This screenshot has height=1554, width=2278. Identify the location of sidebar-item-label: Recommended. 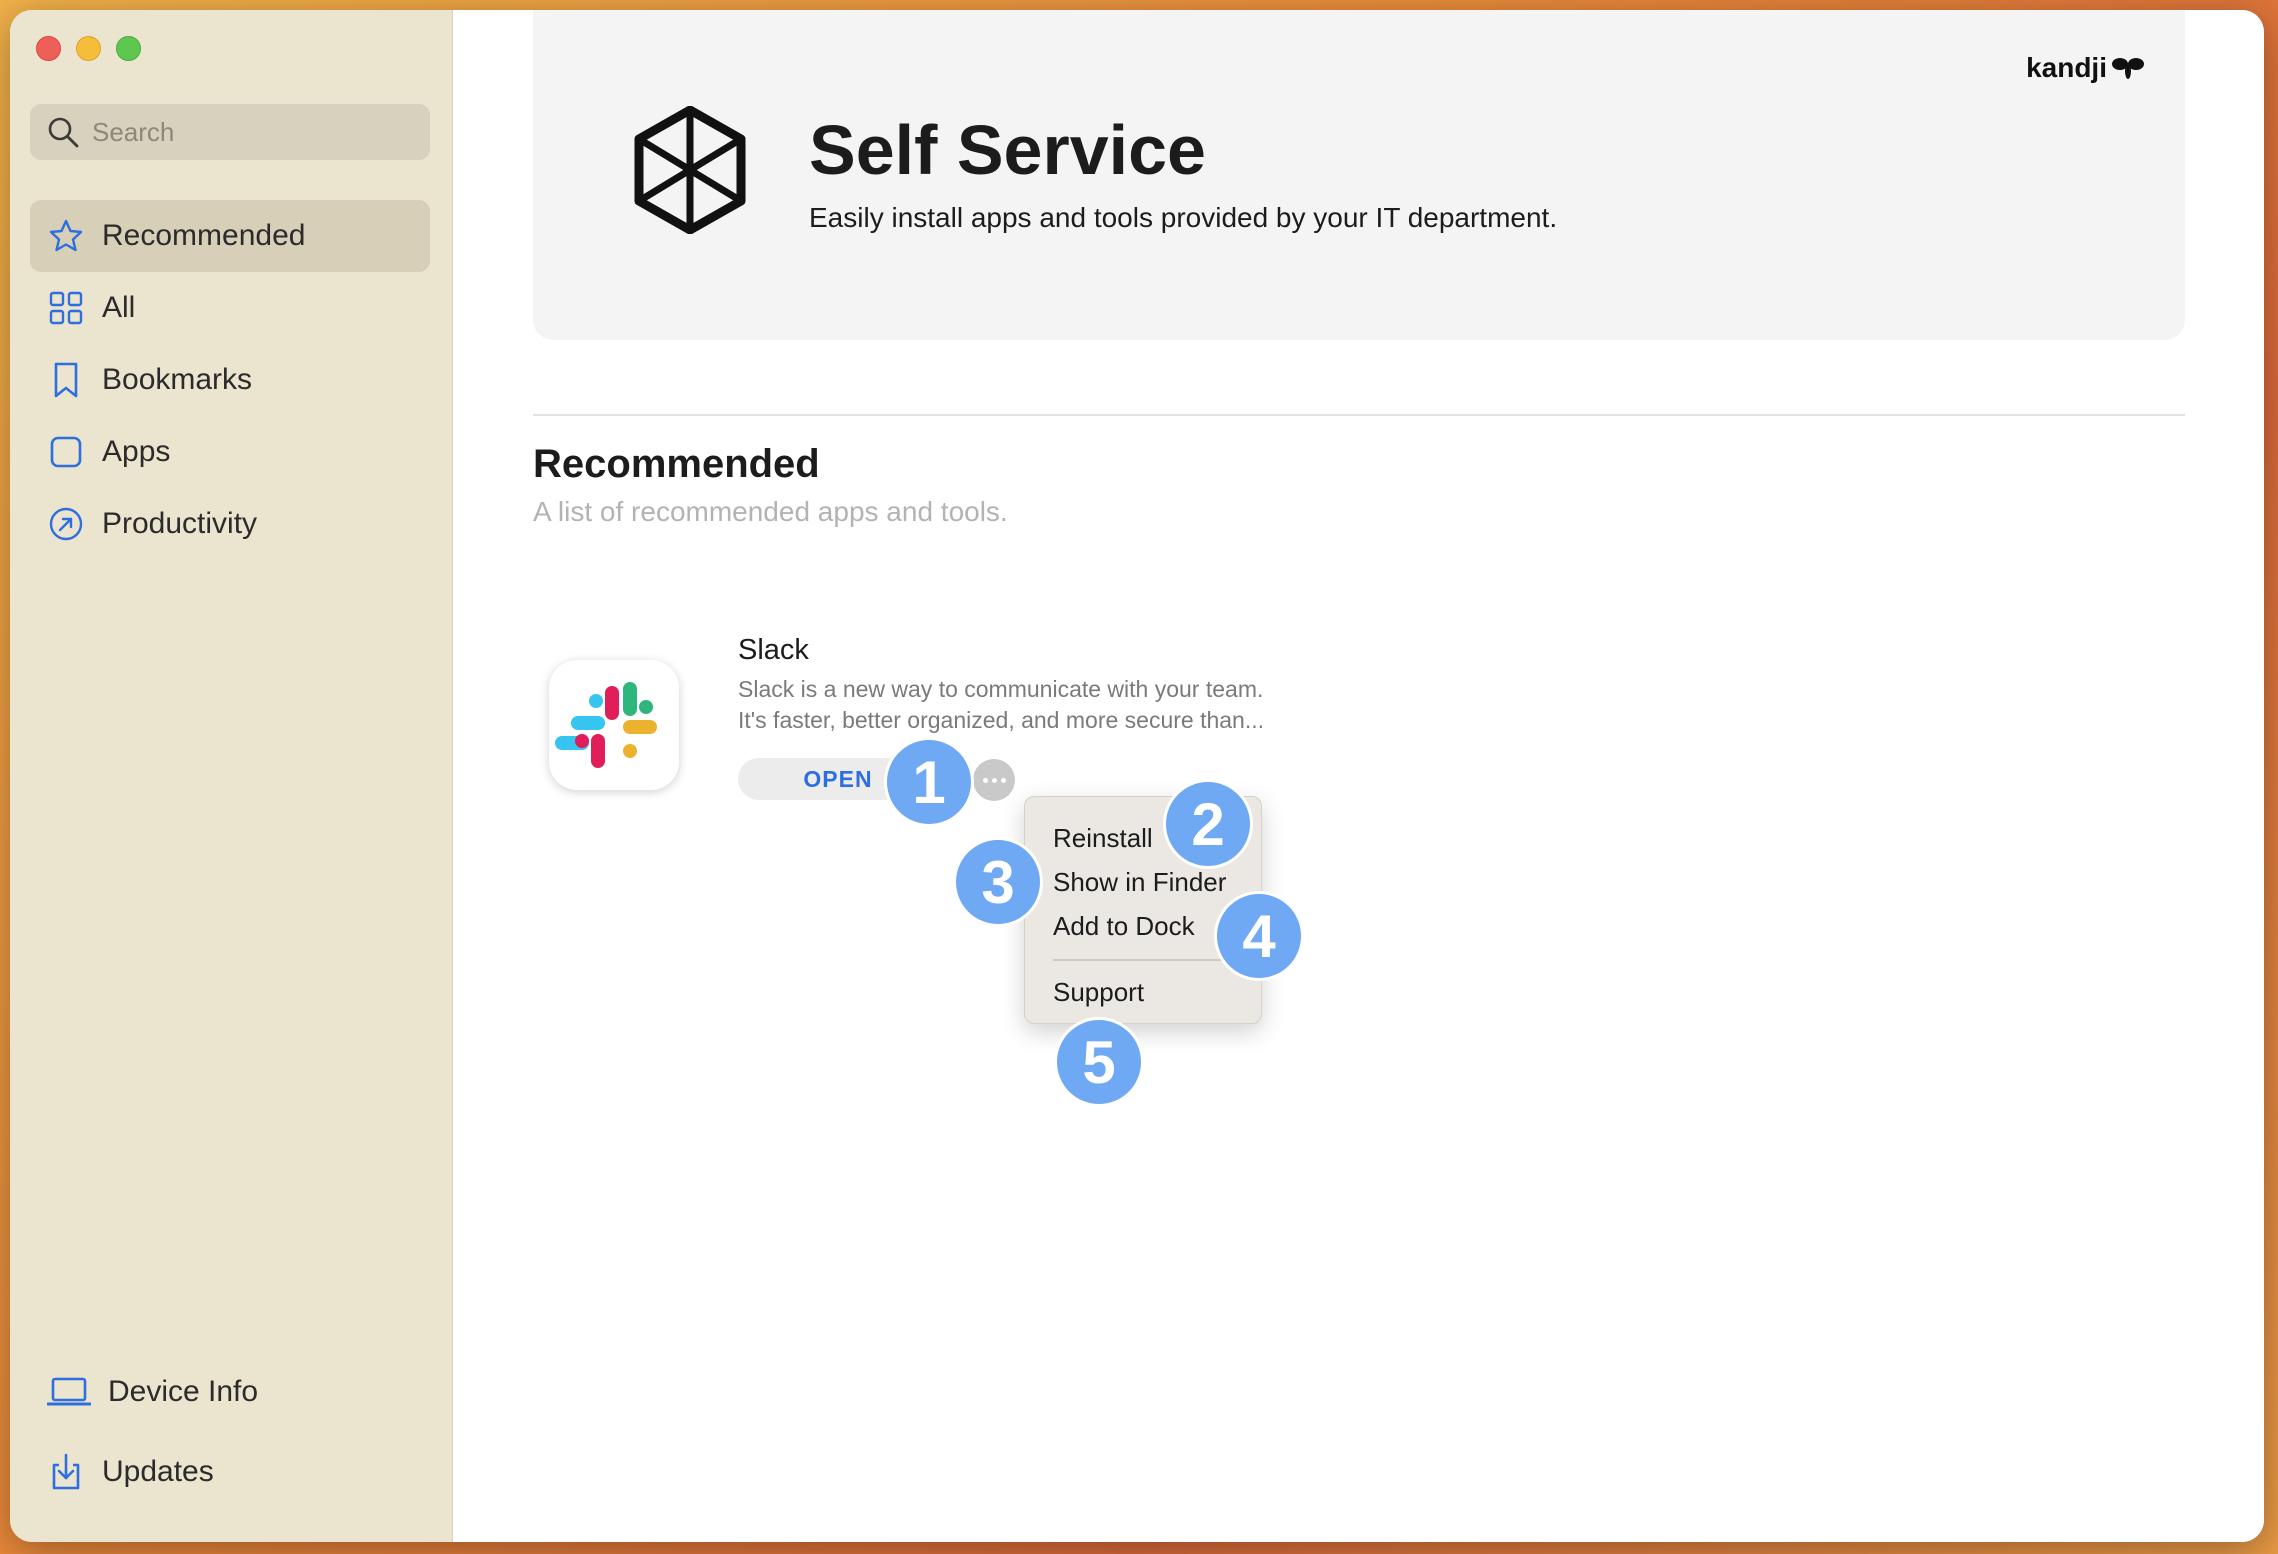
(204, 235).